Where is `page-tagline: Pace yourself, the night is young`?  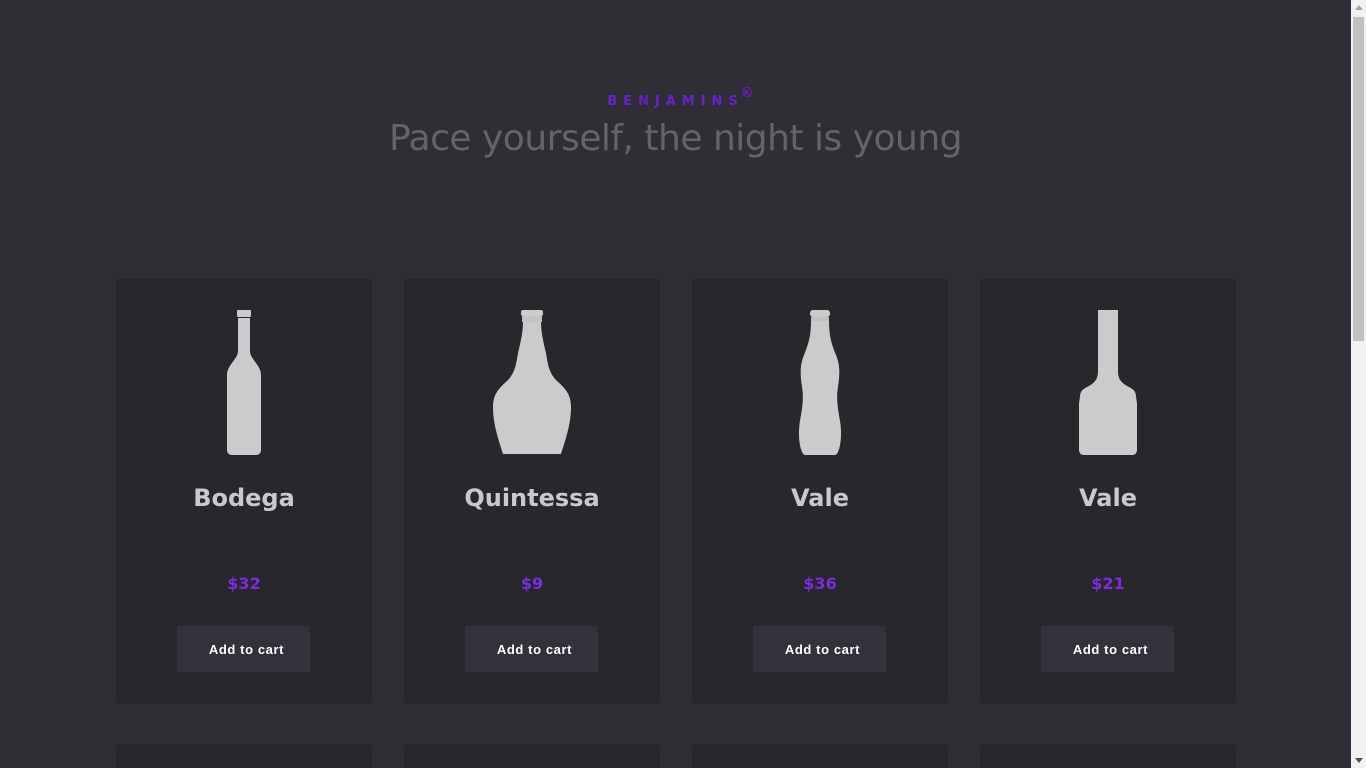 page-tagline: Pace yourself, the night is young is located at coordinates (675, 138).